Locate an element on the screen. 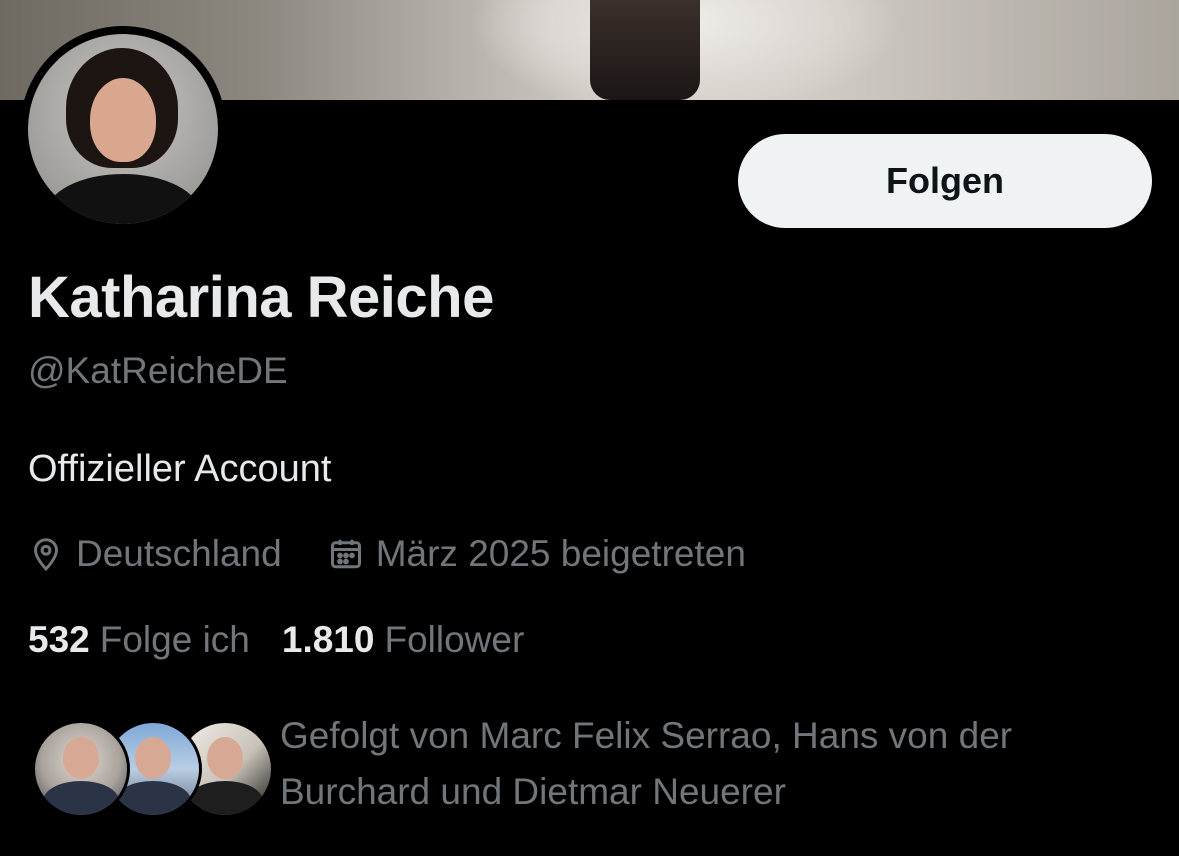 This screenshot has width=1179, height=856. location-pin-icon is located at coordinates (46, 555).